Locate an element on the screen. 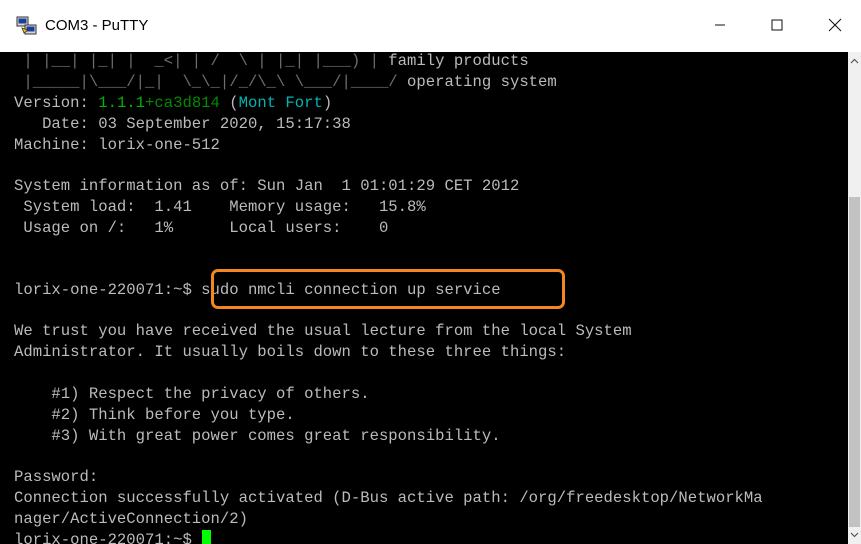  rule-2: #2) Think before you type. is located at coordinates (154, 415).